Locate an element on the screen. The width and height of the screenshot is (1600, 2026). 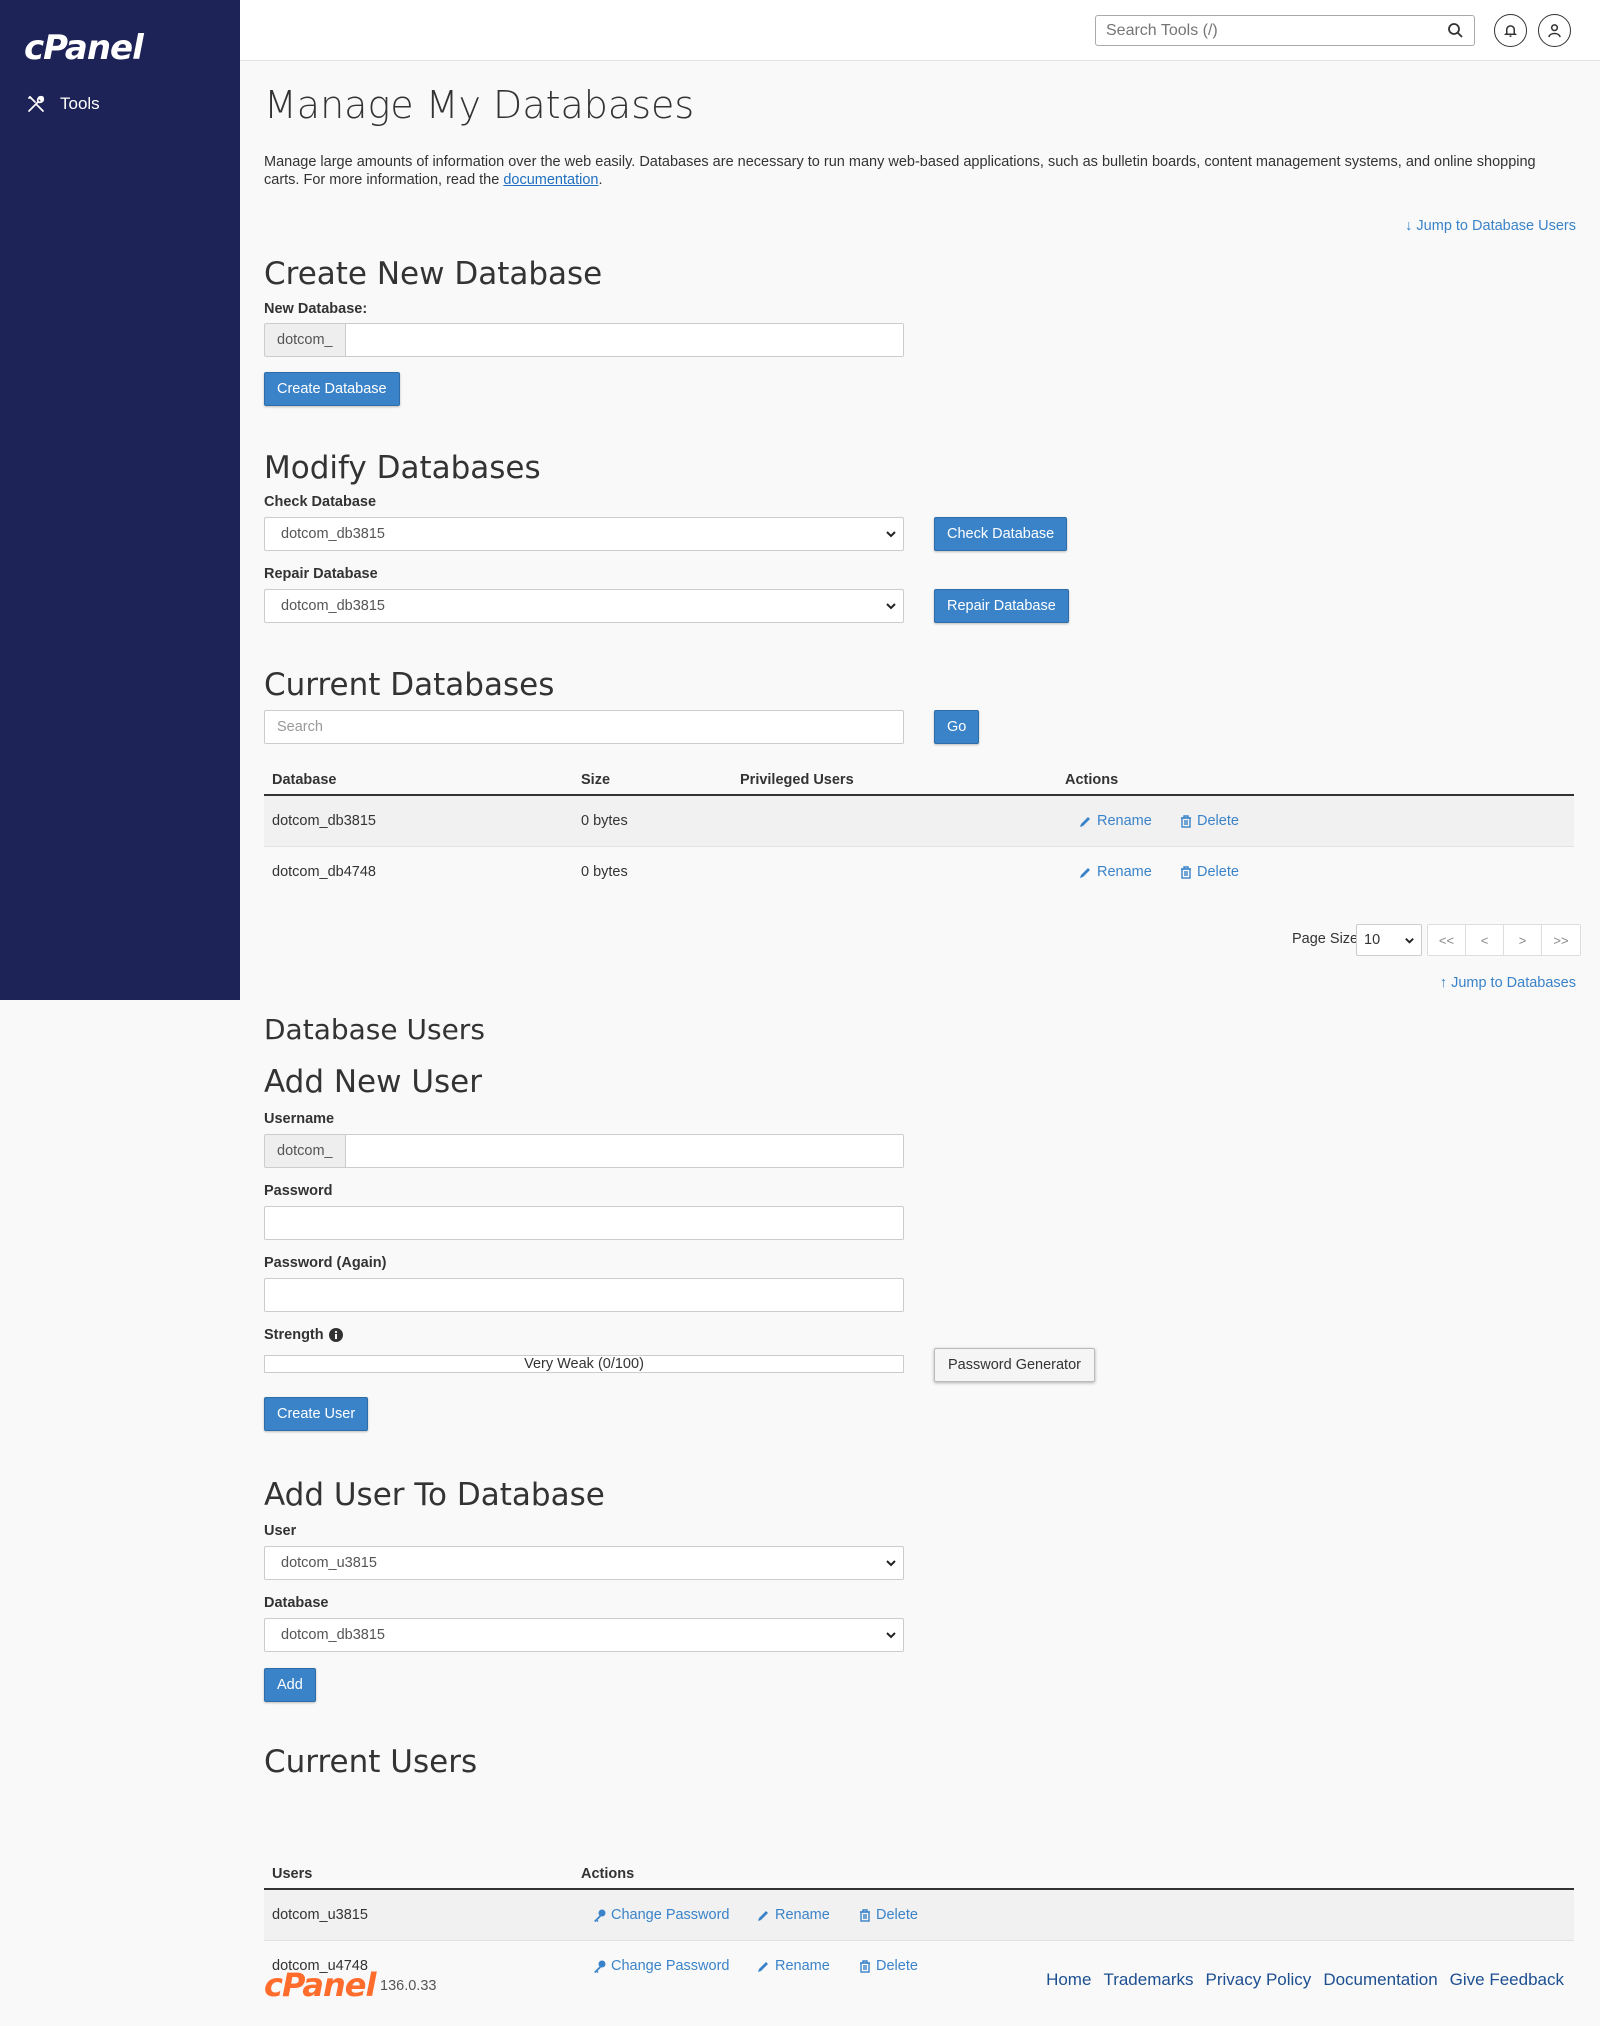
user-select-label: User is located at coordinates (280, 1531).